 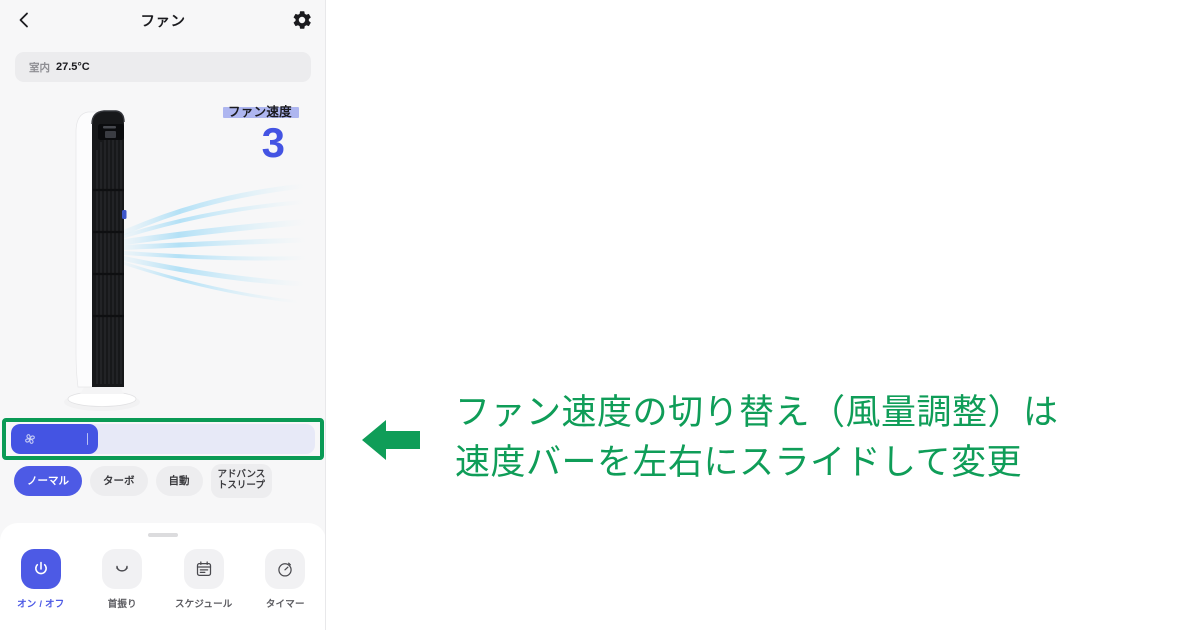 What do you see at coordinates (391, 440) in the screenshot?
I see `arrow-left-icon` at bounding box center [391, 440].